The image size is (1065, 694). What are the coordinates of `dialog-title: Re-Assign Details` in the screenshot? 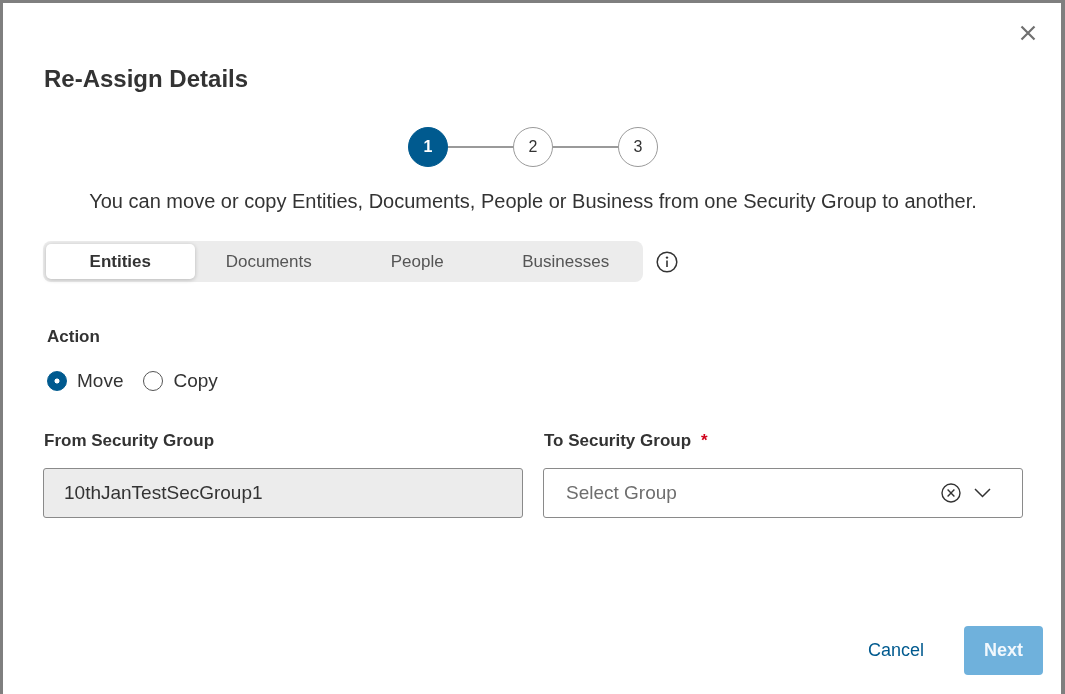 It's located at (146, 79).